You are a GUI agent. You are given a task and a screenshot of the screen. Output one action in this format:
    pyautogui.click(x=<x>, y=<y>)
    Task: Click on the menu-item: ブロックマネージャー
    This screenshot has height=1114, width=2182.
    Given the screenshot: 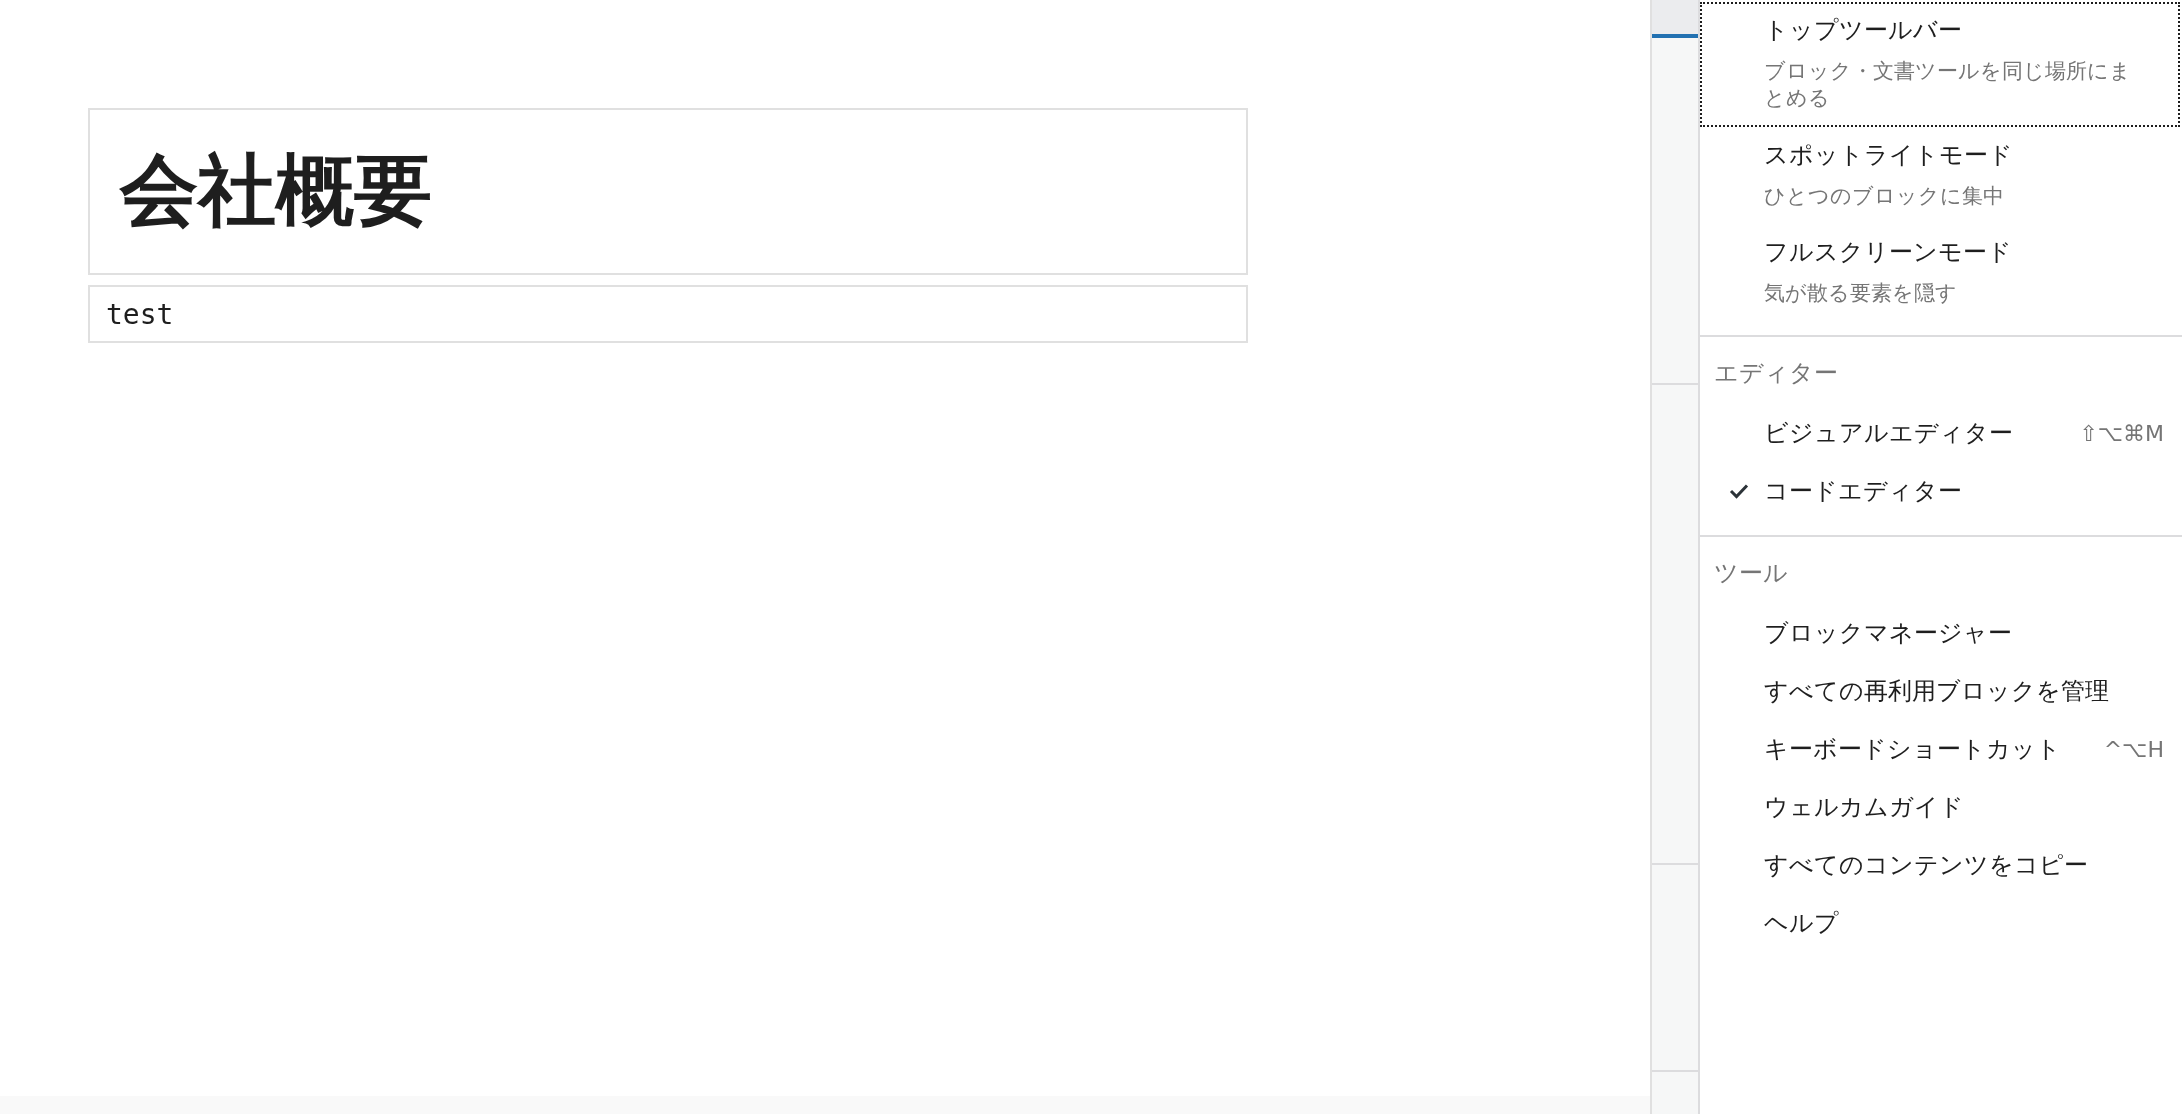 What is the action you would take?
    pyautogui.click(x=1940, y=634)
    